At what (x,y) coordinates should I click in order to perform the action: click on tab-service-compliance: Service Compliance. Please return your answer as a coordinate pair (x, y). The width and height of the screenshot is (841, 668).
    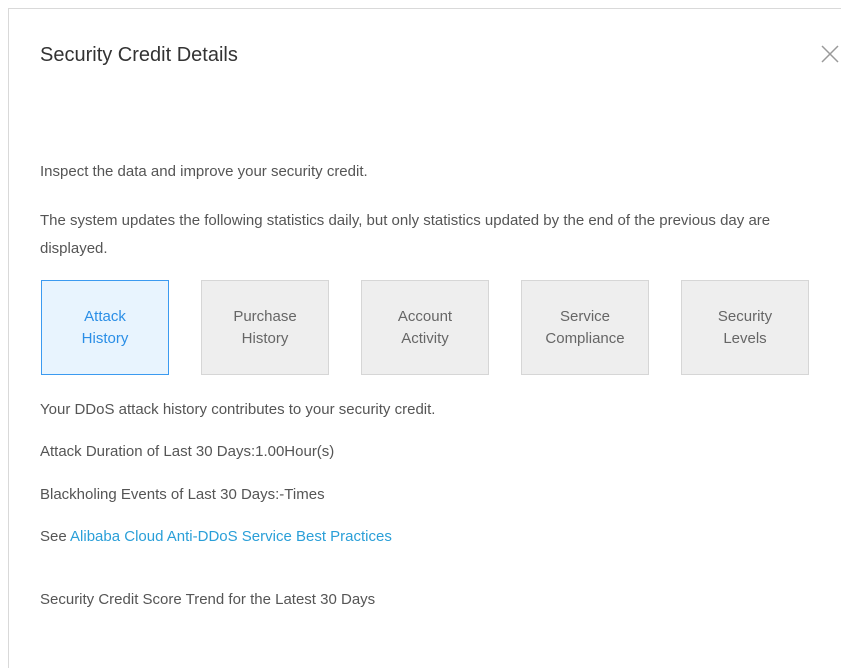
    Looking at the image, I should click on (585, 327).